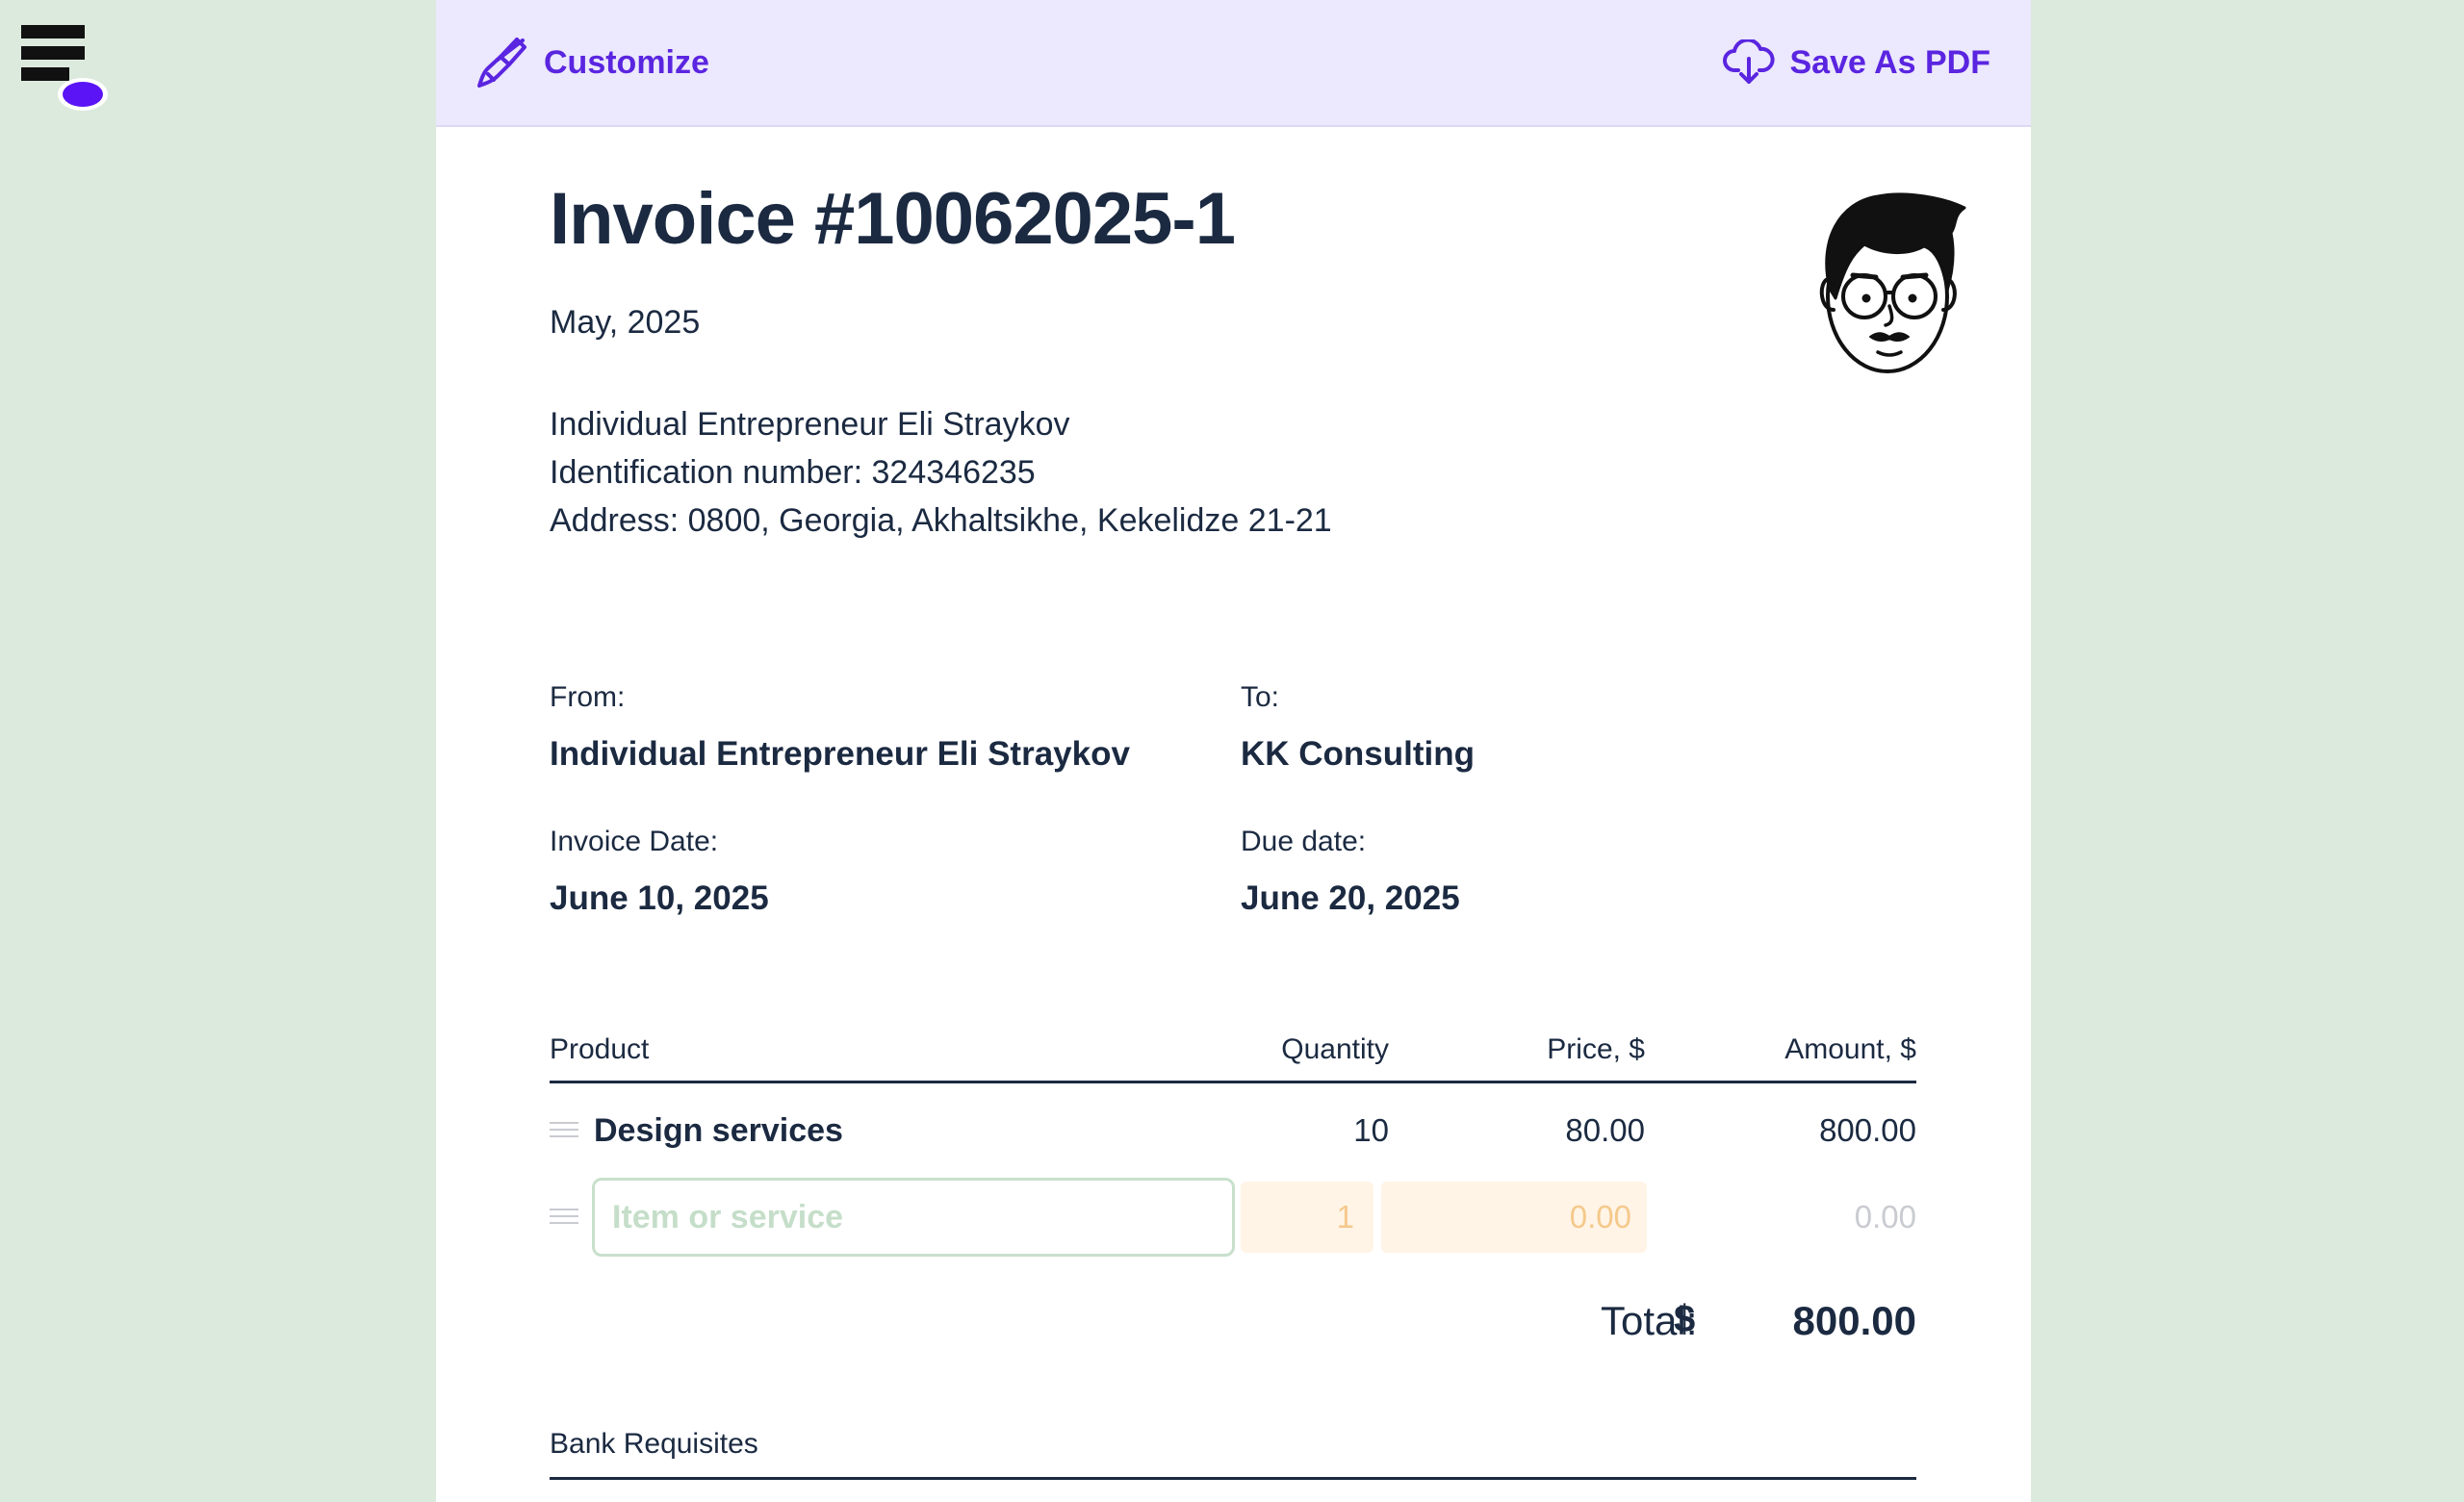 The width and height of the screenshot is (2464, 1502). I want to click on save-as-pdf-button: Save As PDF, so click(1856, 62).